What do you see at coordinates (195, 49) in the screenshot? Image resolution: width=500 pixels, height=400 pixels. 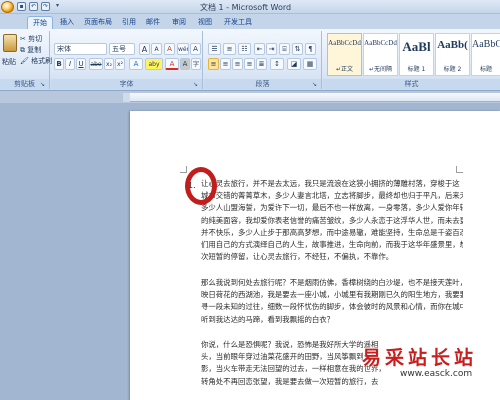 I see `character-border-button: A` at bounding box center [195, 49].